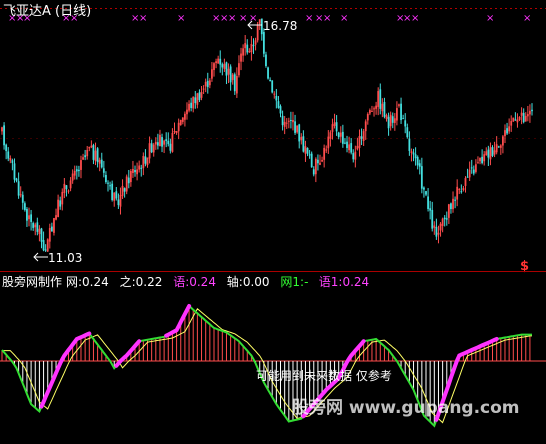 The image size is (546, 444). Describe the element at coordinates (280, 26) in the screenshot. I see `price-high-label: 16.78` at that location.